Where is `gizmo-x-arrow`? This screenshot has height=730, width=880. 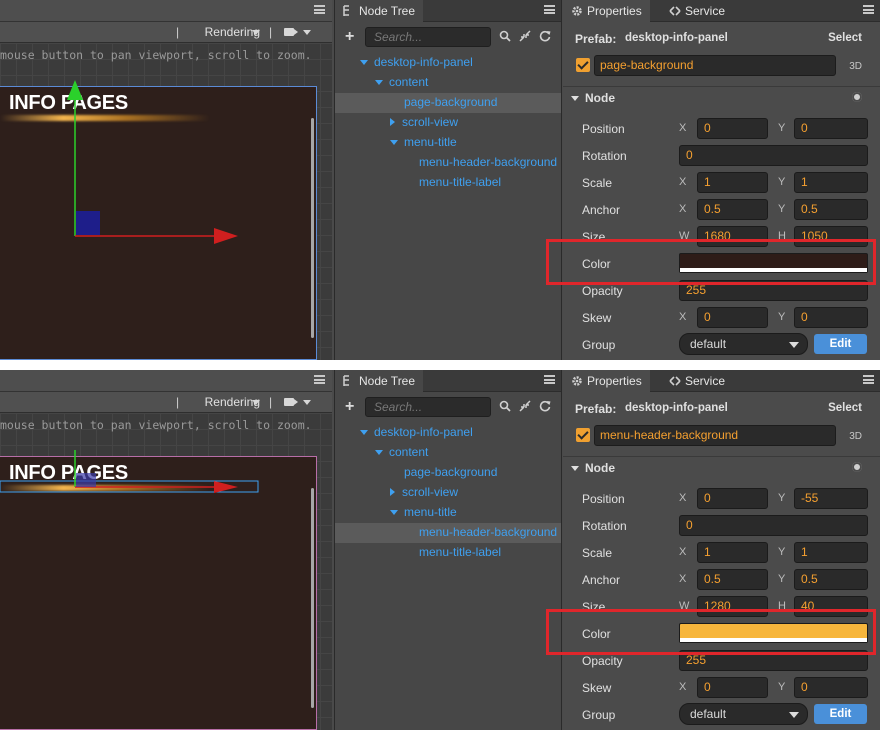
gizmo-x-arrow is located at coordinates (226, 487).